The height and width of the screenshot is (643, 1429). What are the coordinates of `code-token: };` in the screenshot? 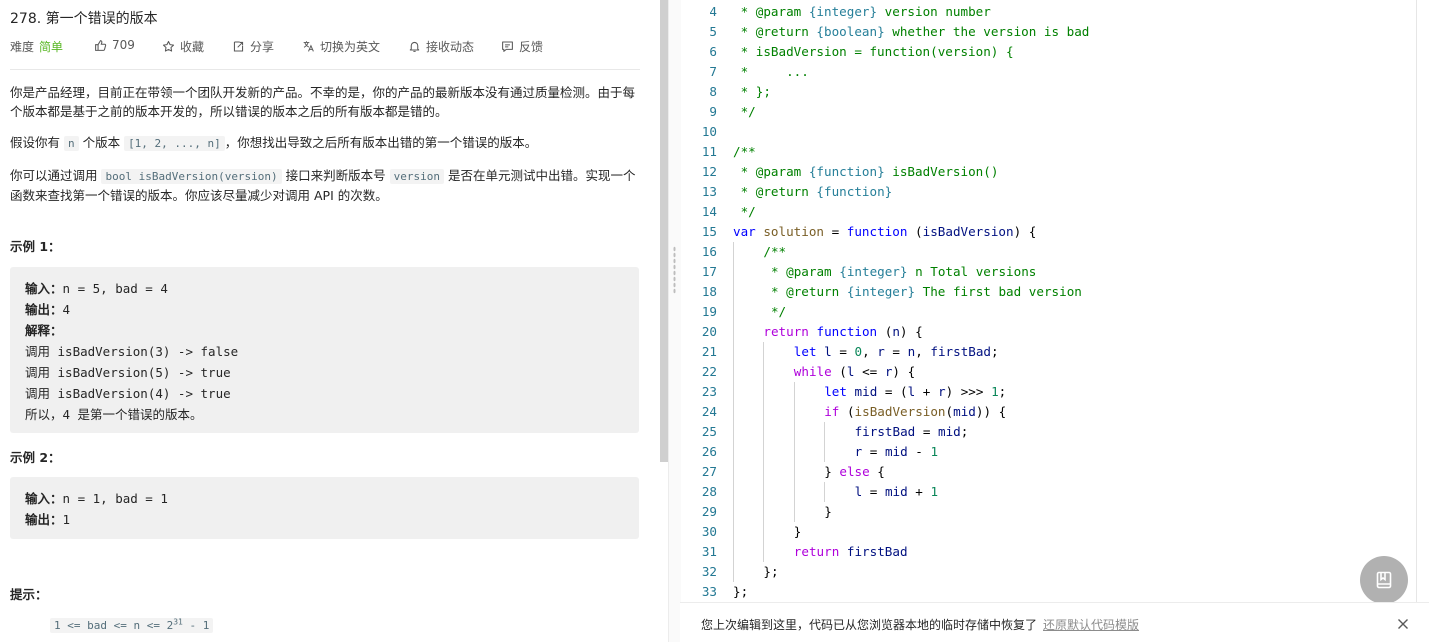 It's located at (741, 591).